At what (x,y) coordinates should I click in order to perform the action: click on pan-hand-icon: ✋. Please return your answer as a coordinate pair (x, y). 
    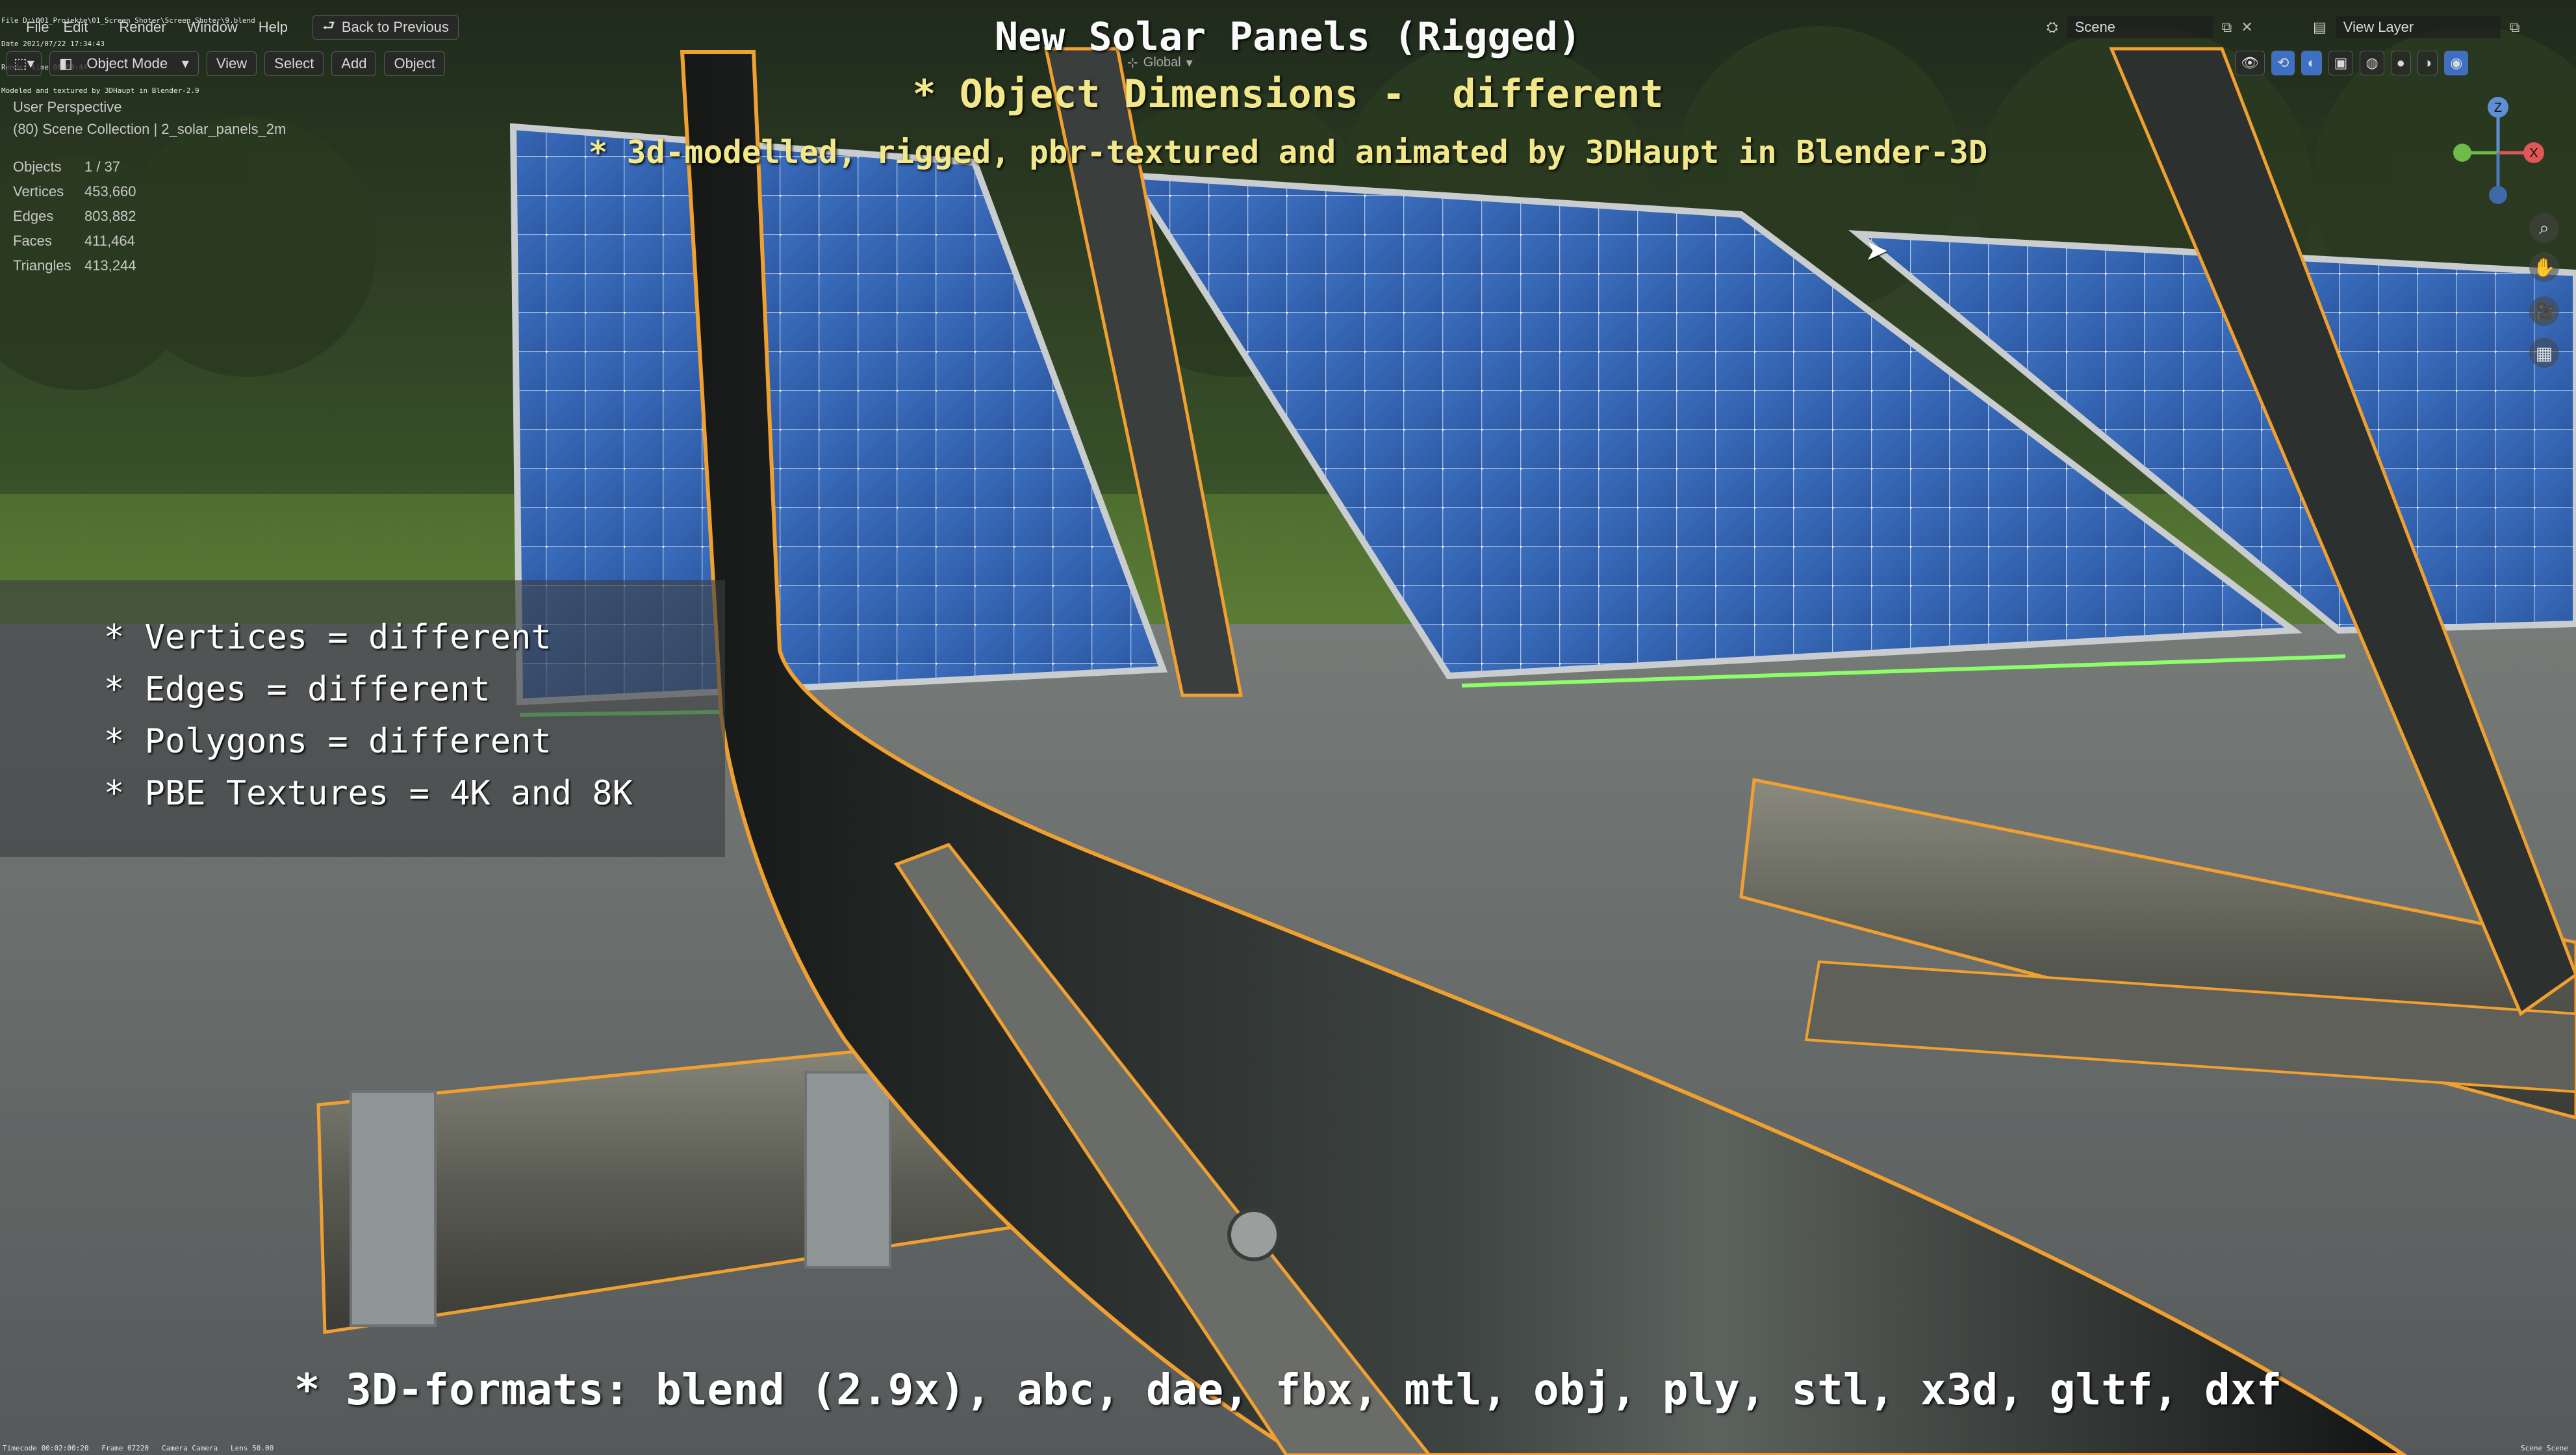
    Looking at the image, I should click on (2544, 267).